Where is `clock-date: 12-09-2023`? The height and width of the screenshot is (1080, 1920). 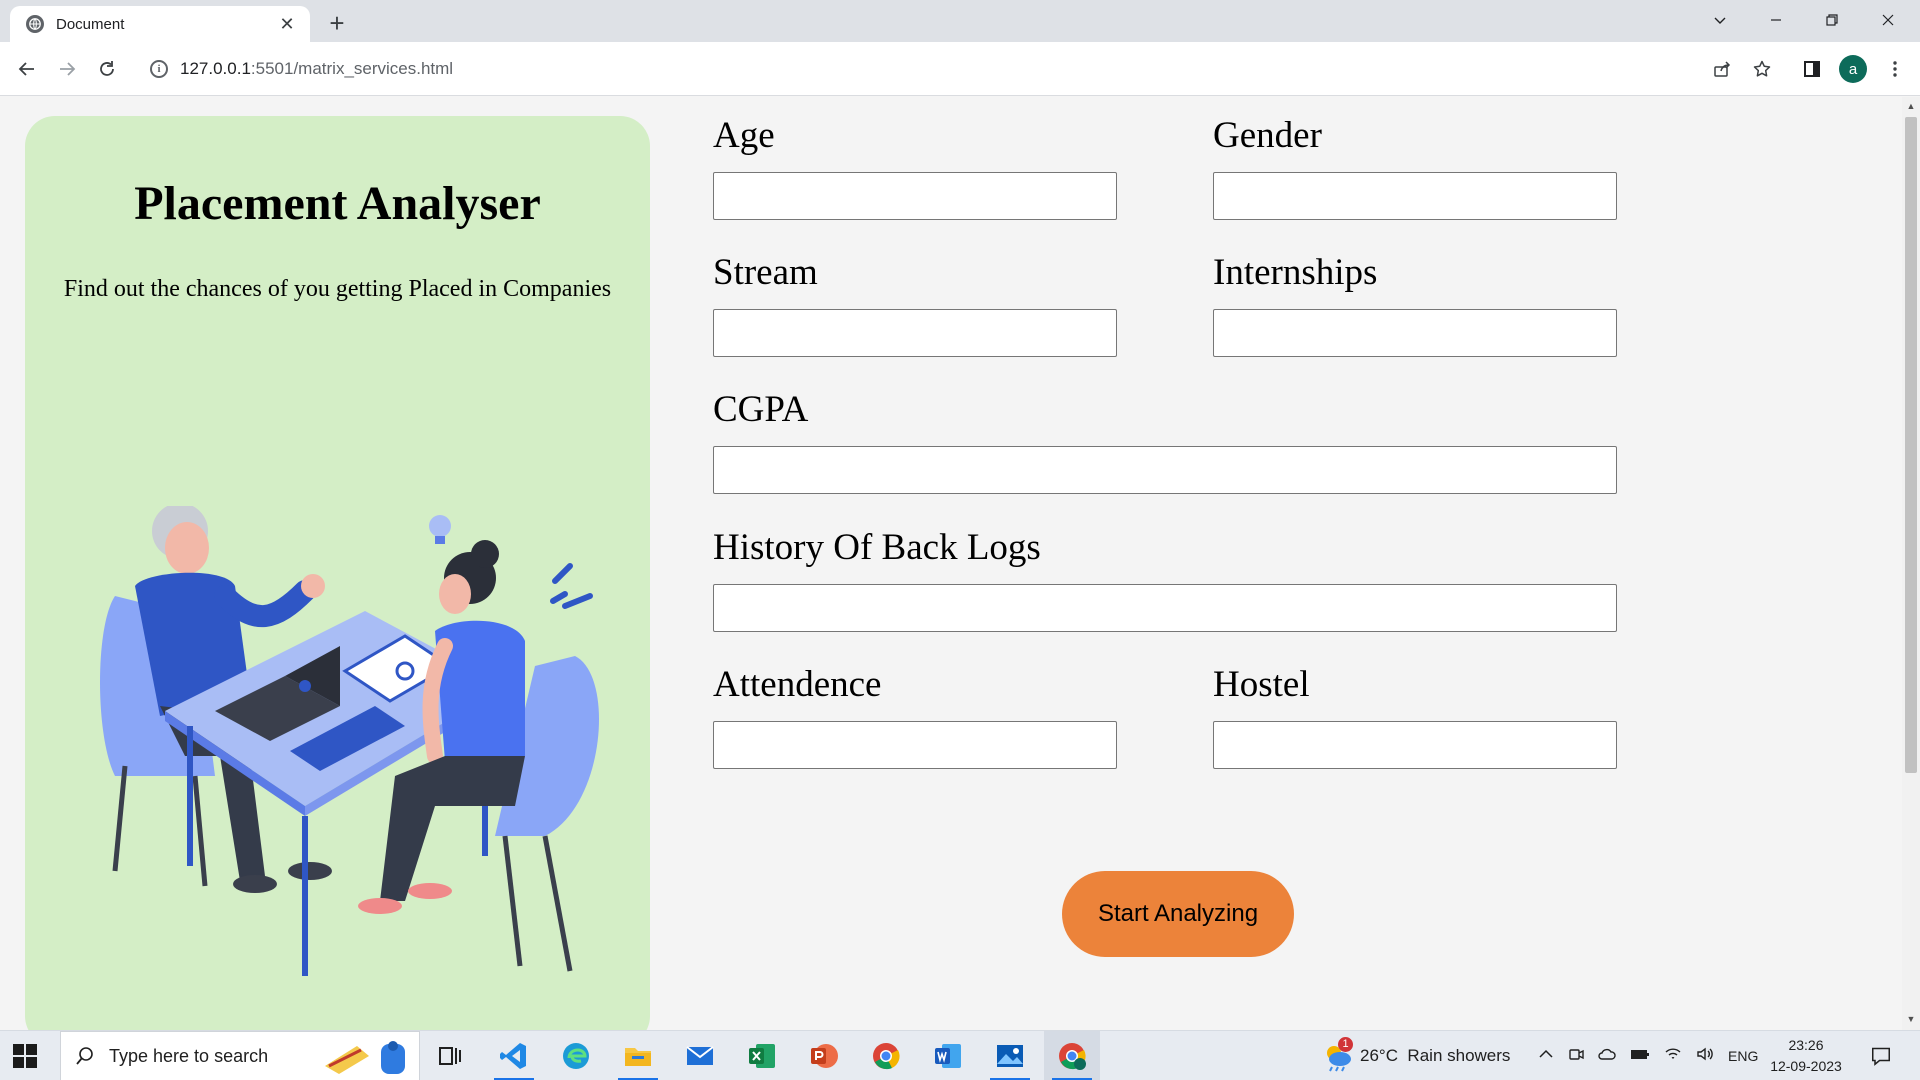
clock-date: 12-09-2023 is located at coordinates (1806, 1066).